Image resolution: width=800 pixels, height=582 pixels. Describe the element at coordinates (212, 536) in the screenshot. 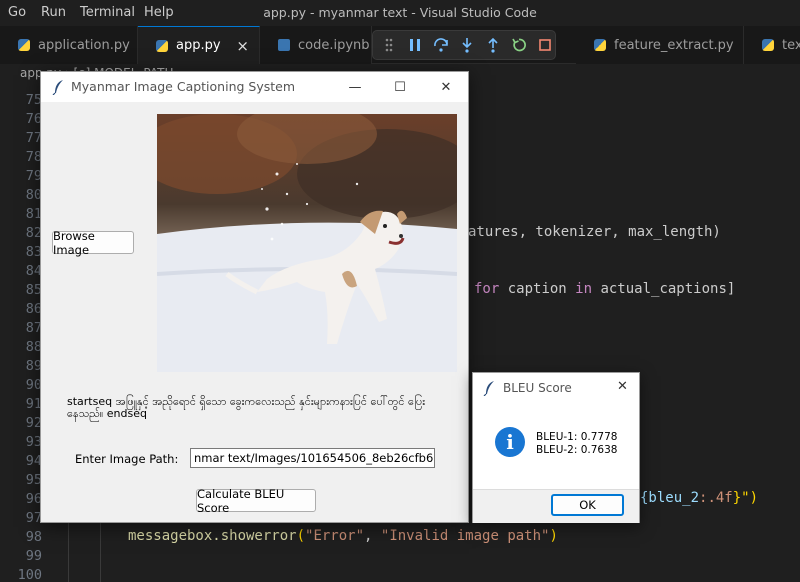

I see `code-text: messagebox.showerror` at that location.